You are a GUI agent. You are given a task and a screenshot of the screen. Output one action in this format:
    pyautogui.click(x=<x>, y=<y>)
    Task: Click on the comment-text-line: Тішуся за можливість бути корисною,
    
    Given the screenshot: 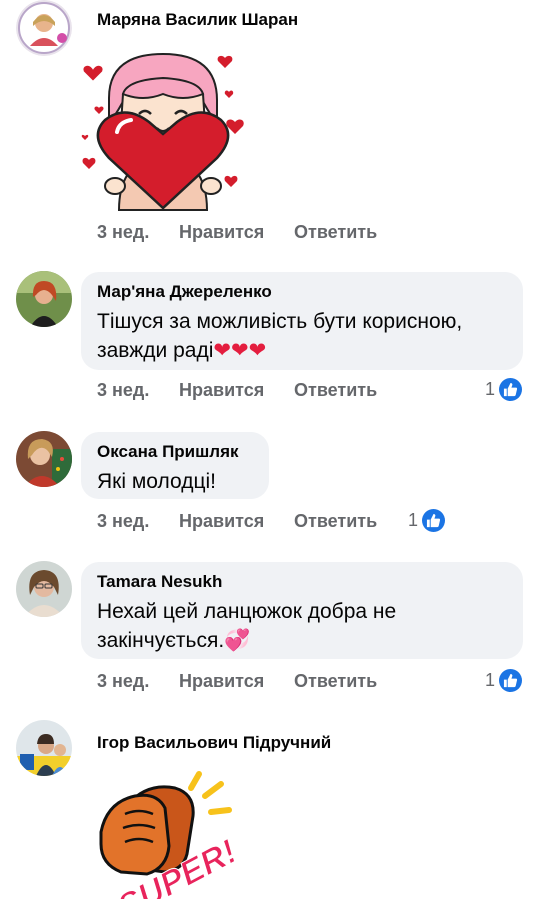 What is the action you would take?
    pyautogui.click(x=280, y=321)
    